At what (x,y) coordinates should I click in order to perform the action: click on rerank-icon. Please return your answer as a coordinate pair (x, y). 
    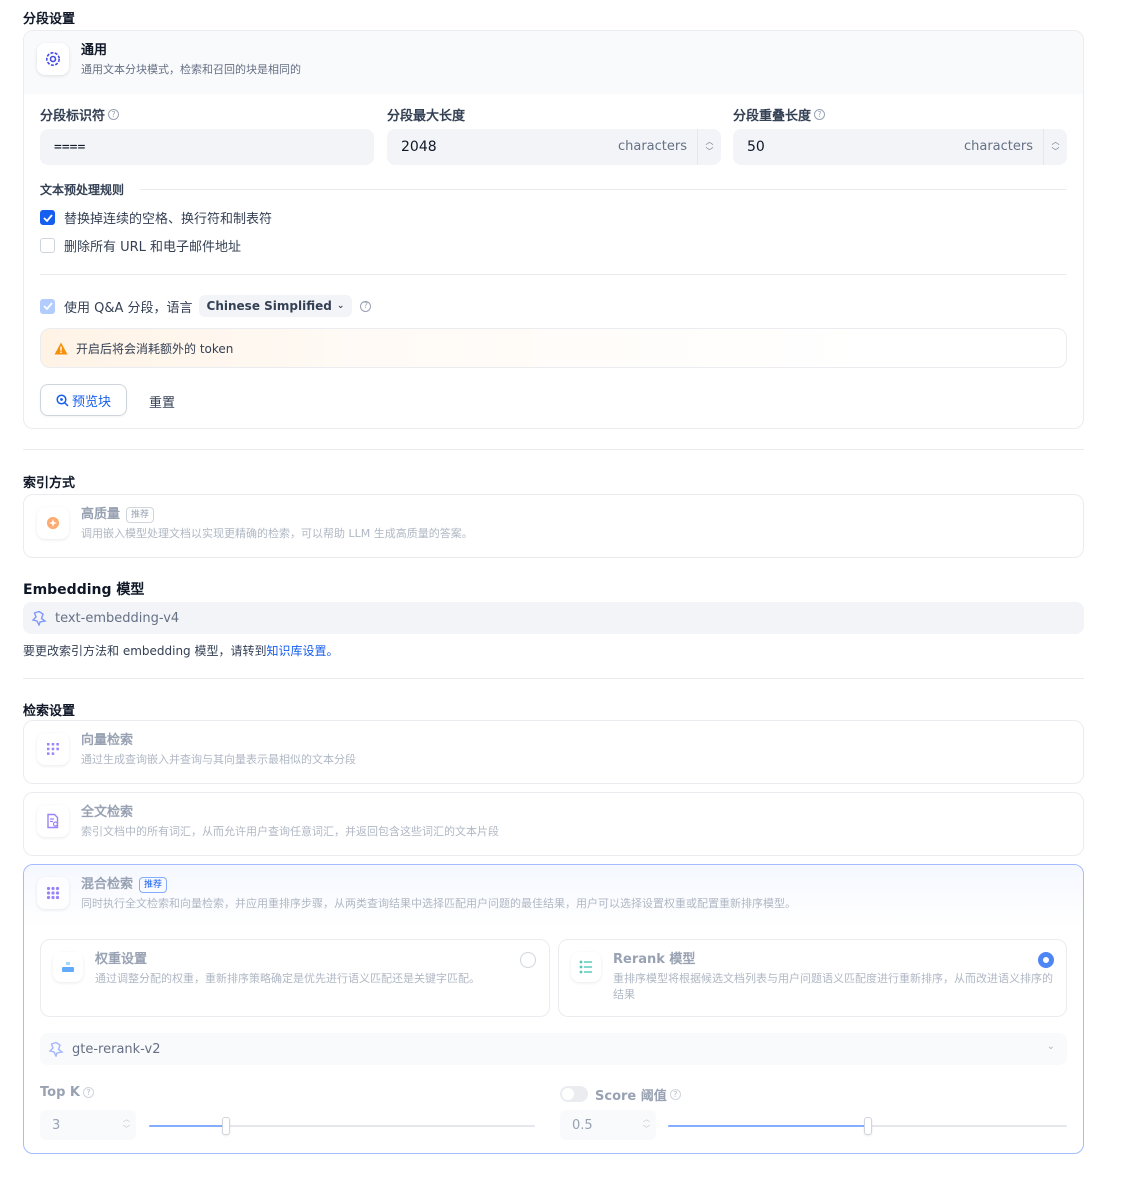
    Looking at the image, I should click on (586, 967).